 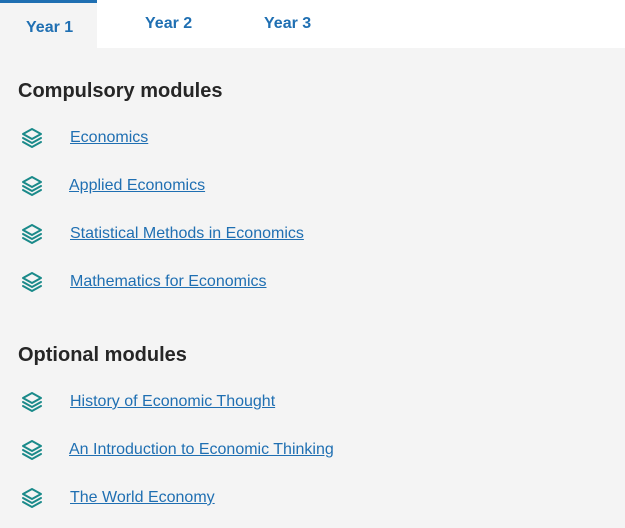 I want to click on module-link-economics: Economics, so click(x=109, y=138).